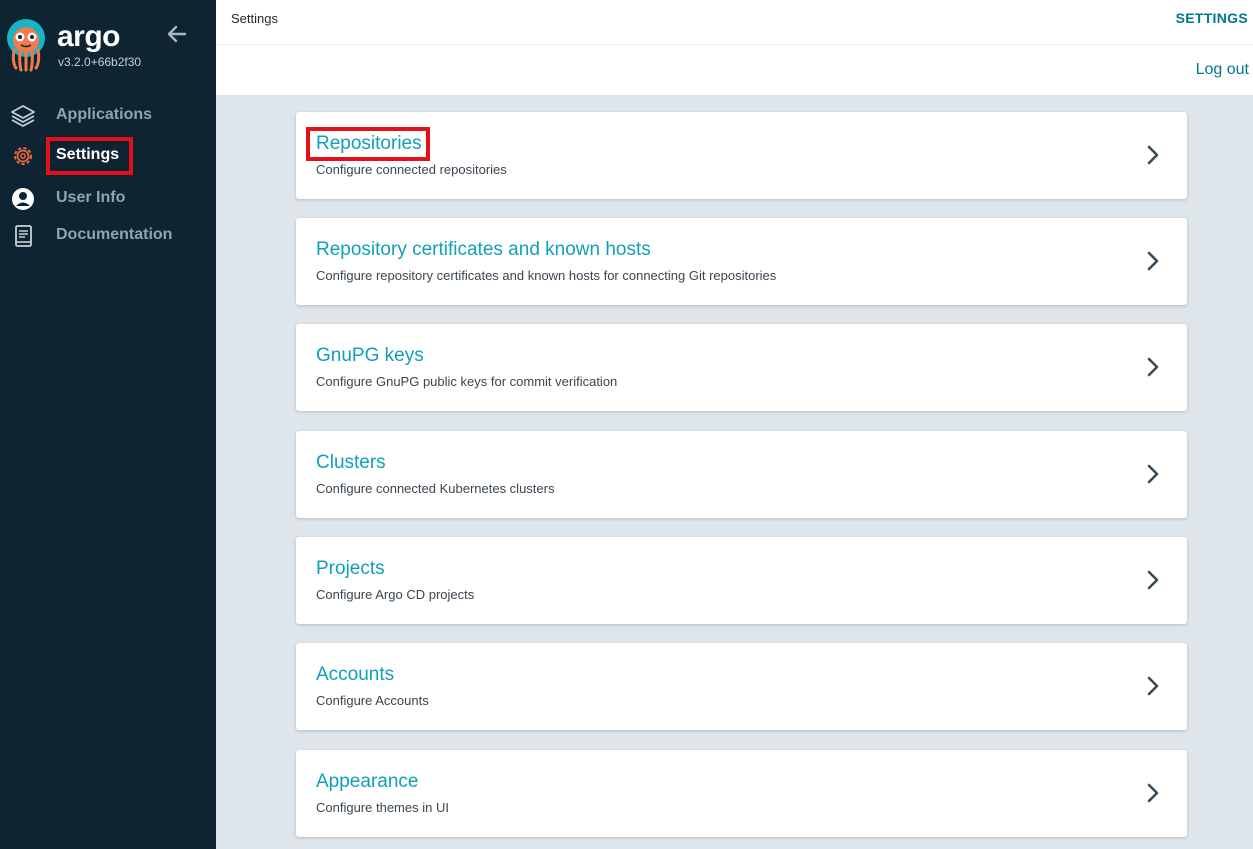 The height and width of the screenshot is (849, 1253). Describe the element at coordinates (372, 700) in the screenshot. I see `card-description: Configure Accounts` at that location.